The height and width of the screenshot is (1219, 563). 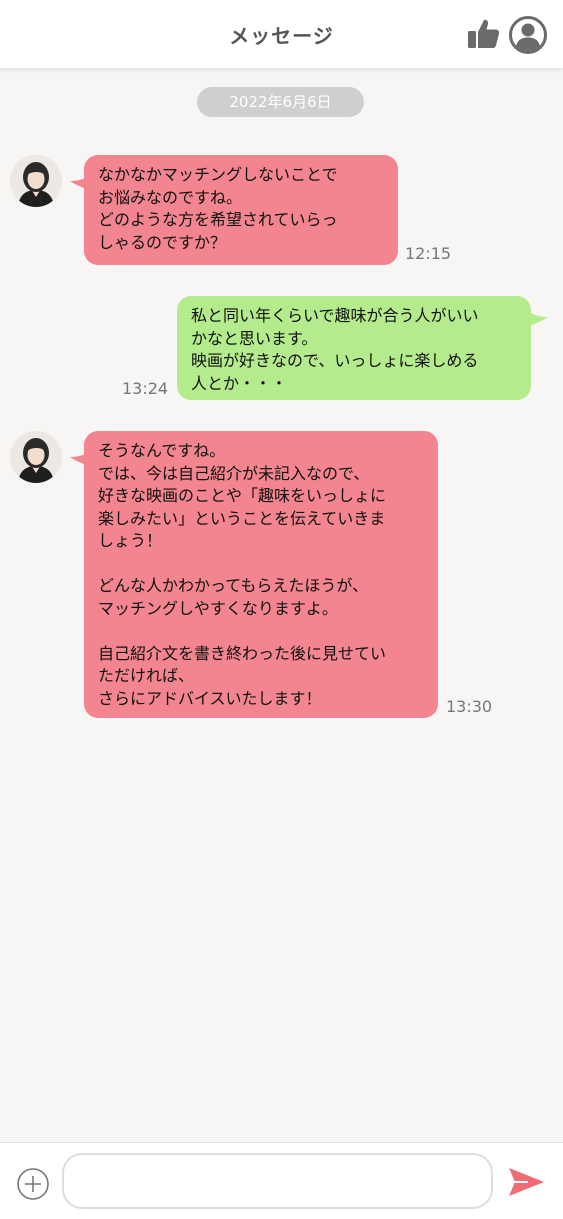 I want to click on user-circle-icon, so click(x=528, y=35).